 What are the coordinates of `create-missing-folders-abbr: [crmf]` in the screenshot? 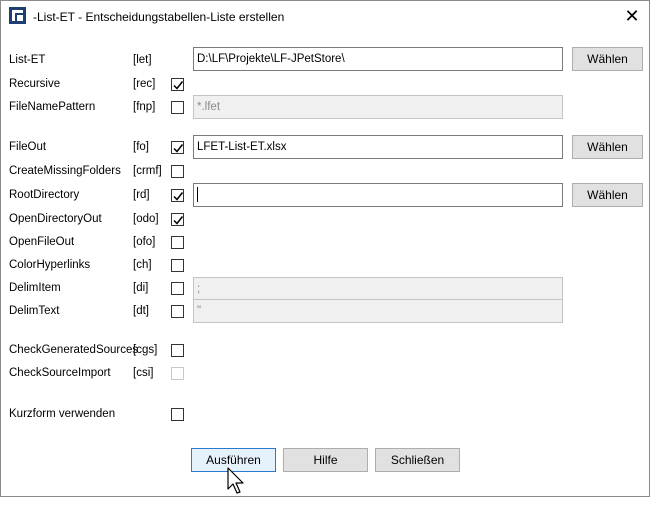 It's located at (147, 171).